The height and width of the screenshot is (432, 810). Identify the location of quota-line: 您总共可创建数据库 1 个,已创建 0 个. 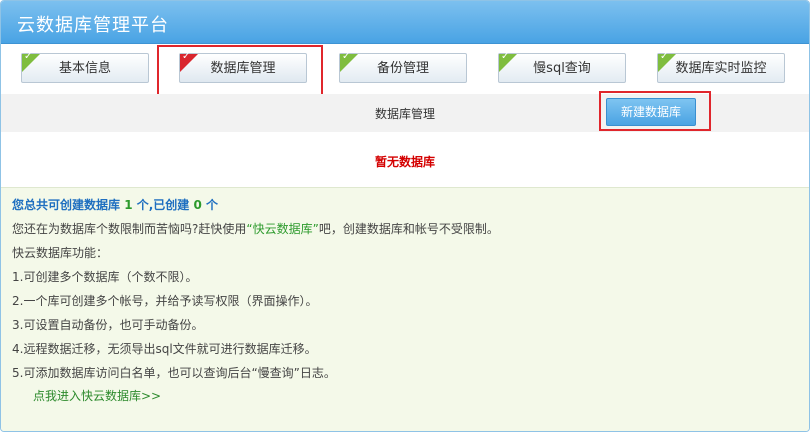
(115, 204).